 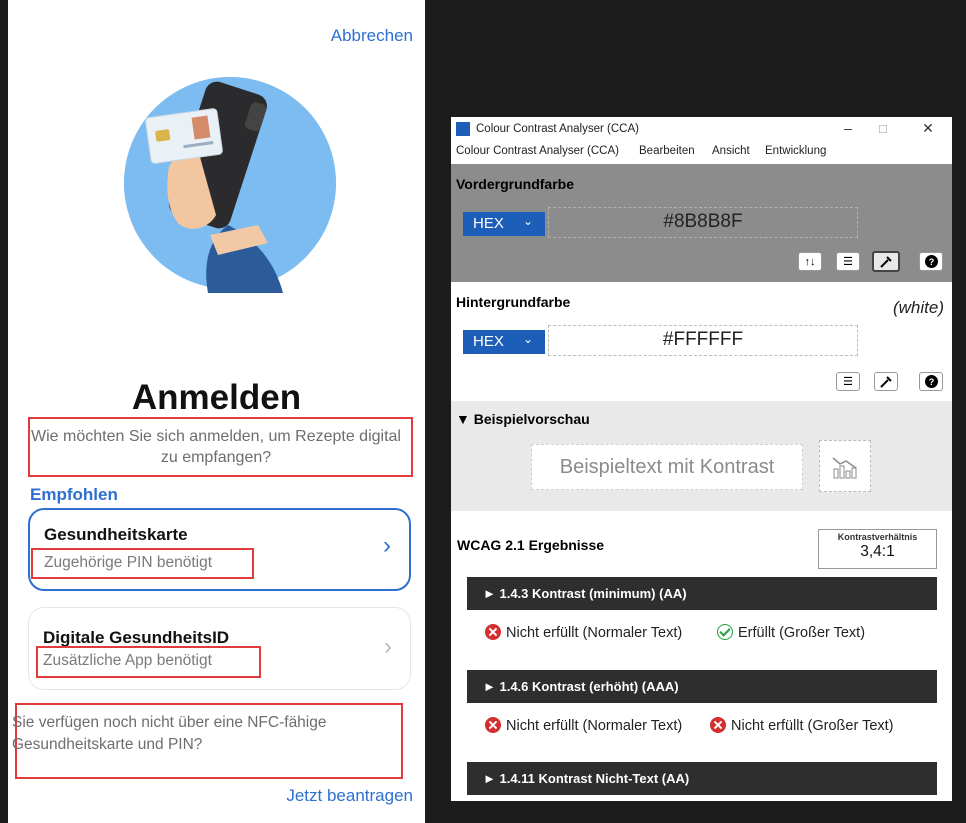 I want to click on results-title: WCAG 2.1 Ergebnisse, so click(x=531, y=545).